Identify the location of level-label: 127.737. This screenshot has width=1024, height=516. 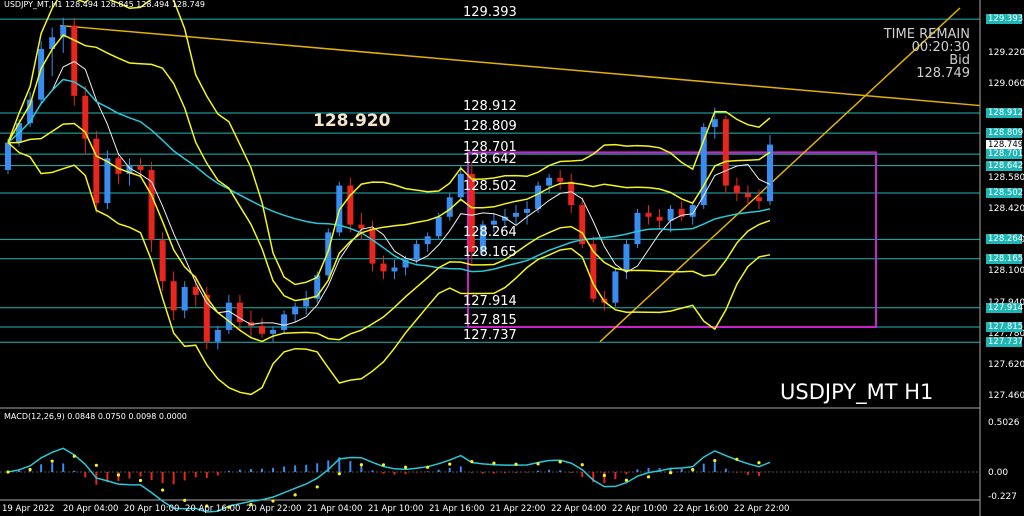
(490, 336).